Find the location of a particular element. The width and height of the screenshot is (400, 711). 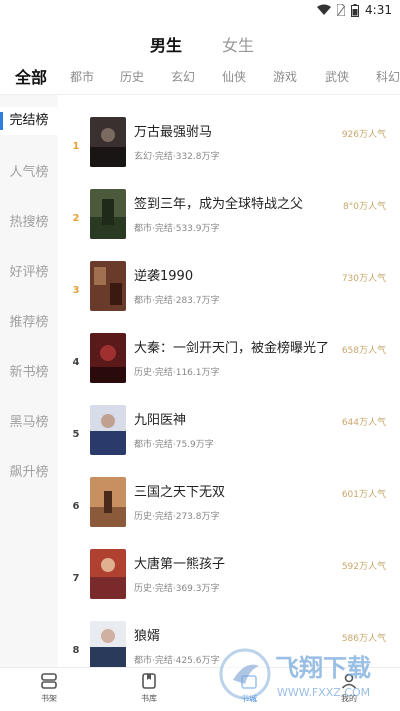

book-meta: 都市·完结·75.9万字 is located at coordinates (174, 445).